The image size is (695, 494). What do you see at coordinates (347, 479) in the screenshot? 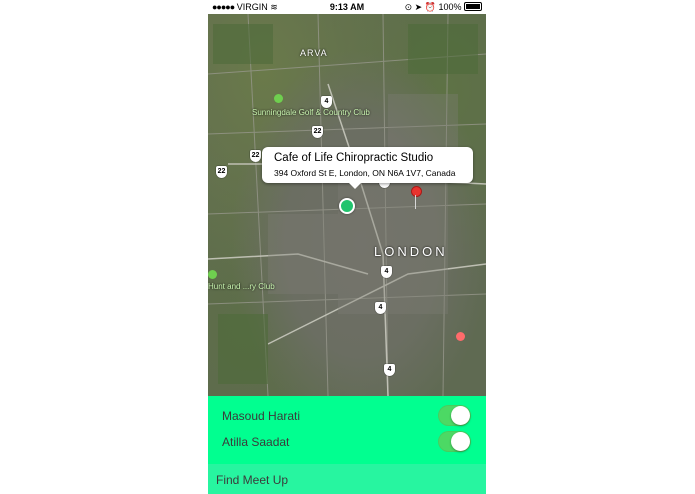
I see `find-meetup-button: Find Meet Up` at bounding box center [347, 479].